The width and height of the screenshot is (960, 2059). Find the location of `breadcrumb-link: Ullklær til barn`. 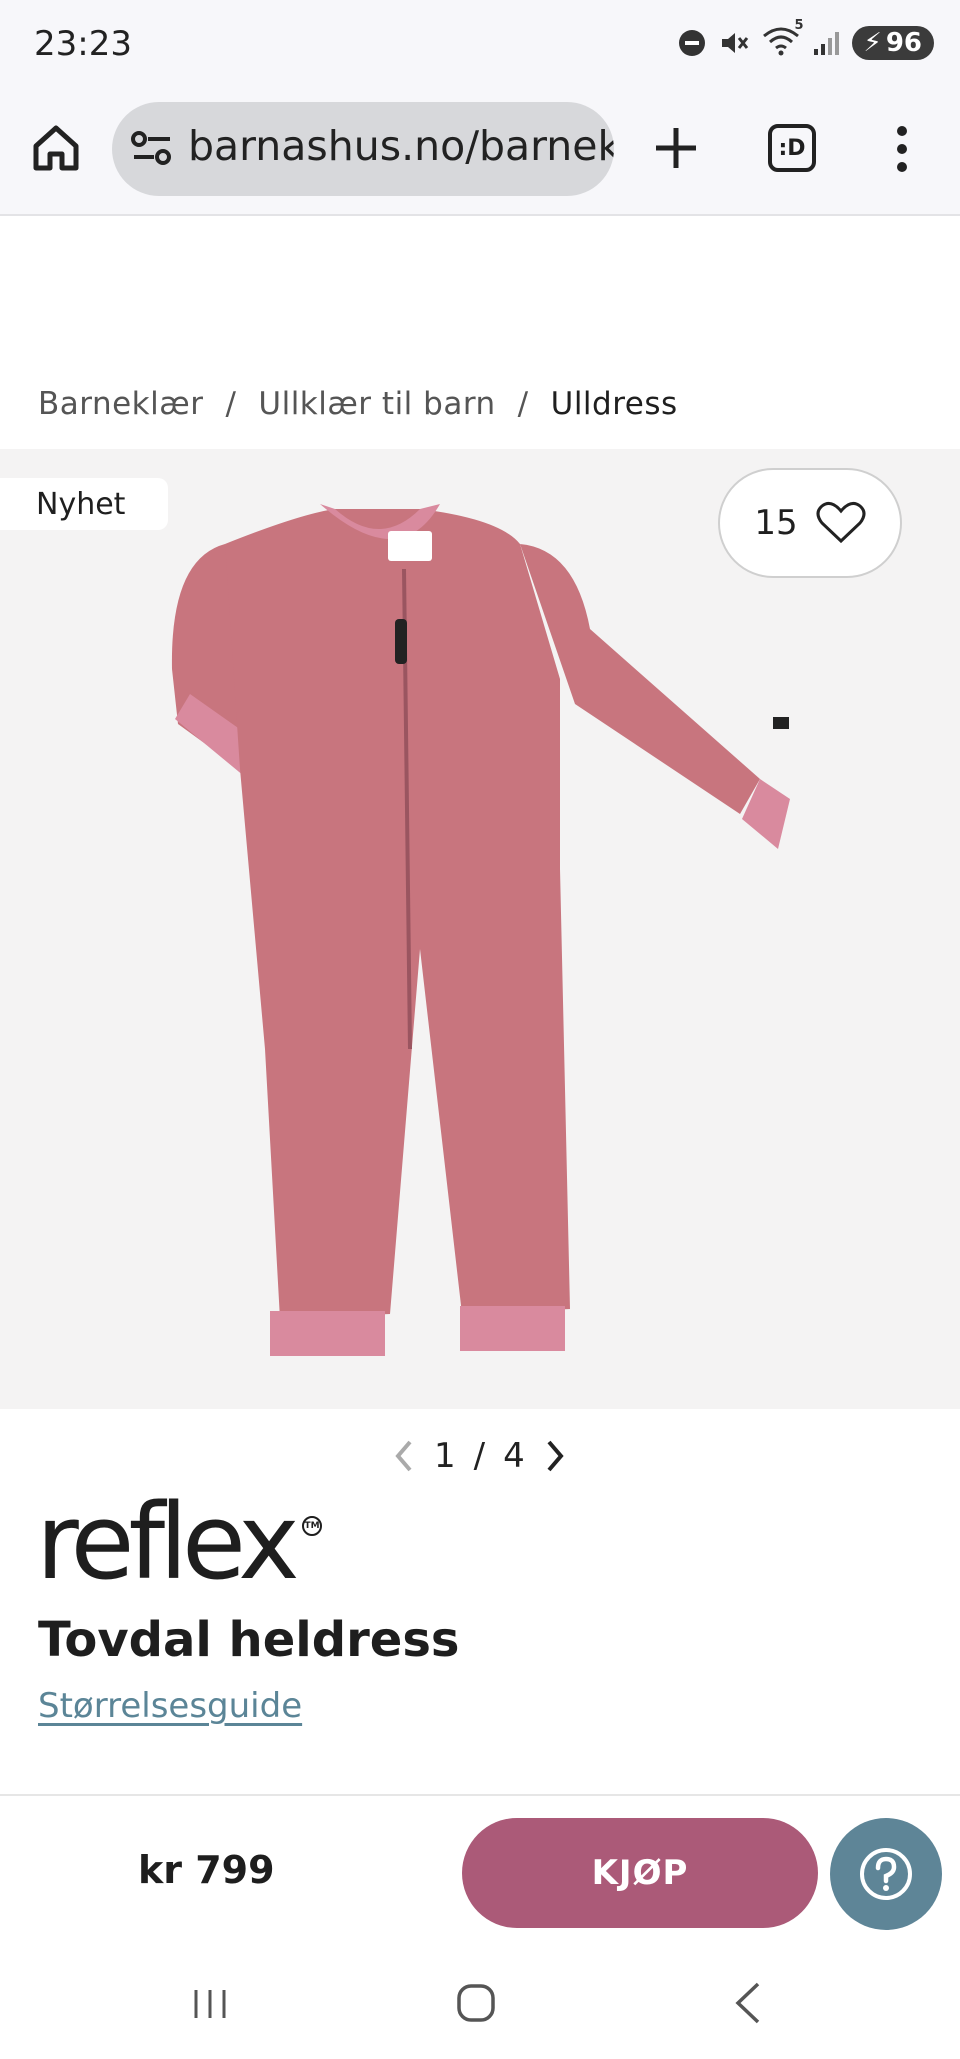

breadcrumb-link: Ullklær til barn is located at coordinates (376, 404).